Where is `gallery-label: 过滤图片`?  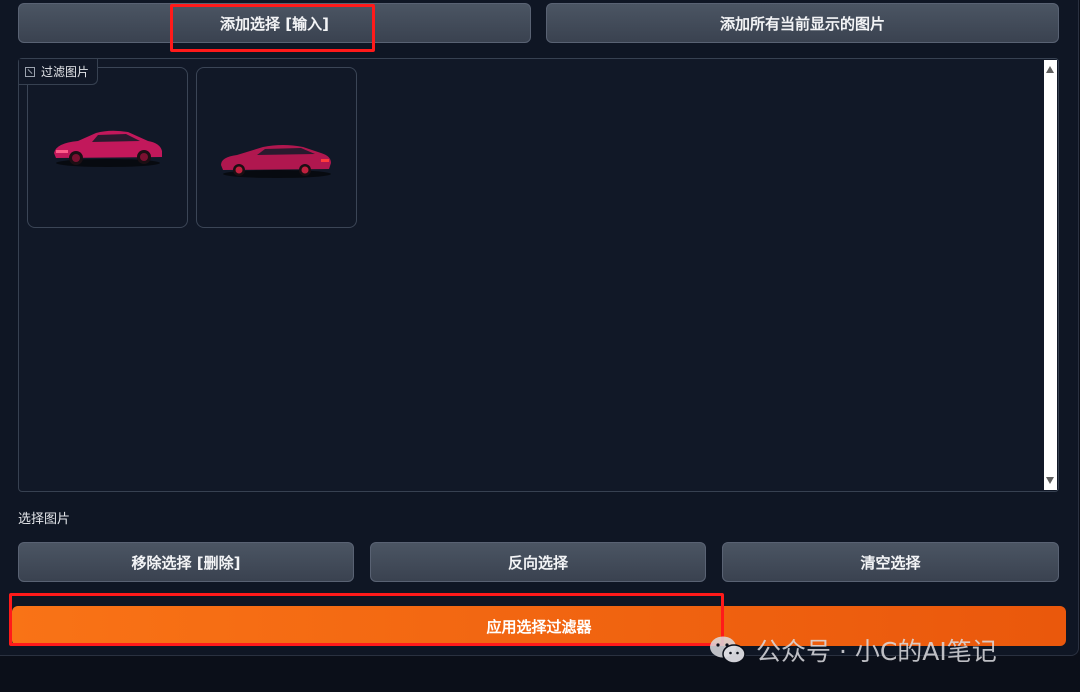
gallery-label: 过滤图片 is located at coordinates (59, 72).